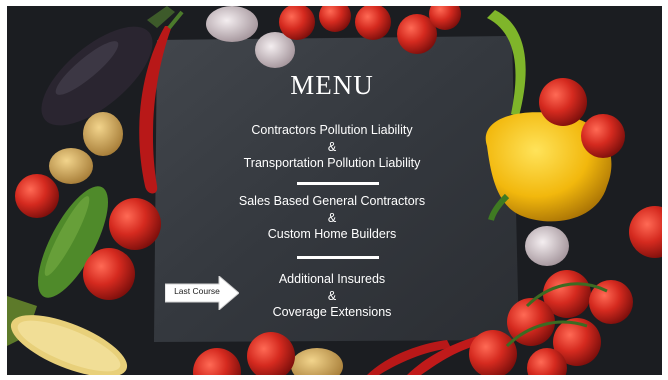 The width and height of the screenshot is (668, 380). Describe the element at coordinates (332, 85) in the screenshot. I see `menu-title: MENU` at that location.